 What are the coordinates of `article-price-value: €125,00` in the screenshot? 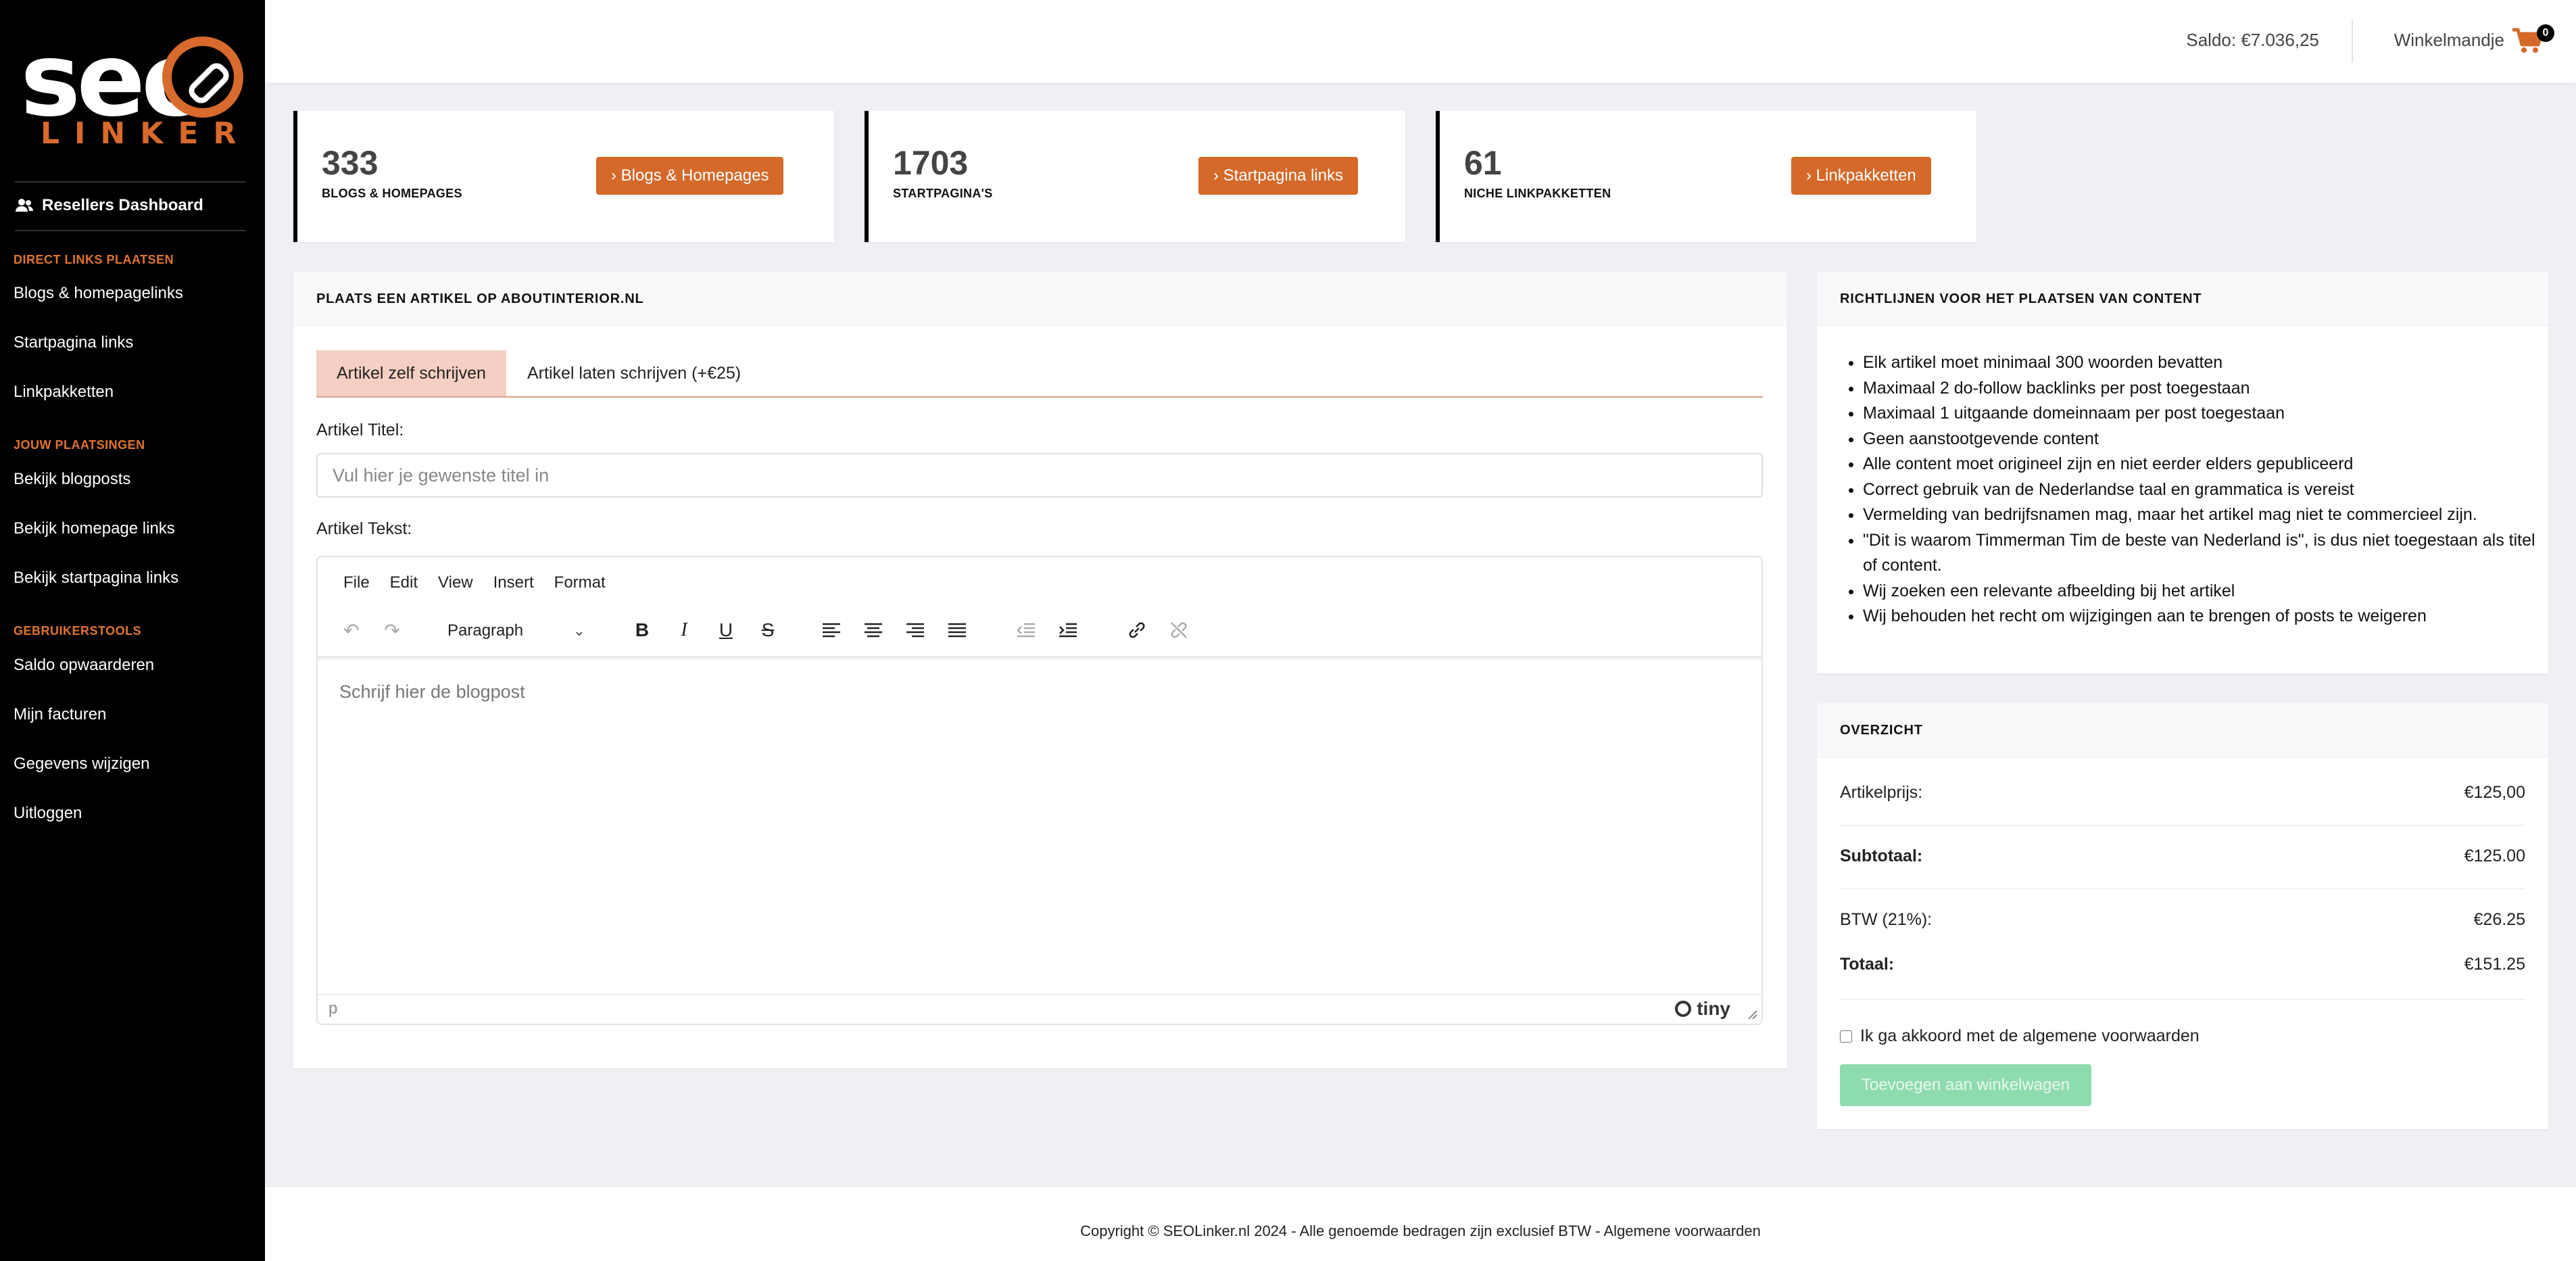 It's located at (2494, 792).